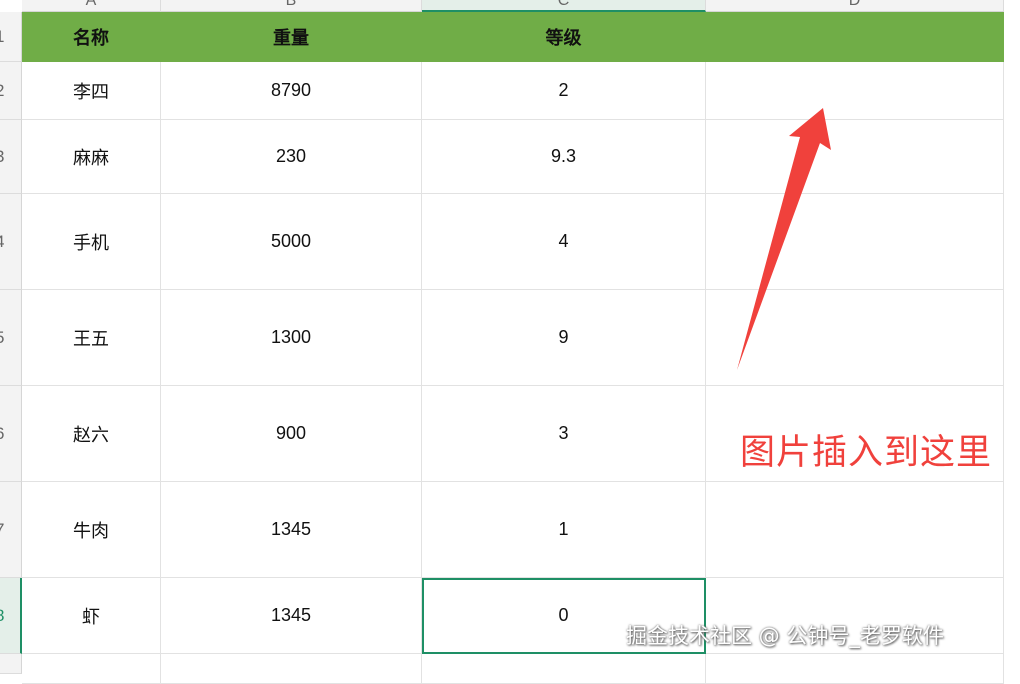 The image size is (1020, 684). I want to click on header-cell-weight: 重量, so click(291, 37).